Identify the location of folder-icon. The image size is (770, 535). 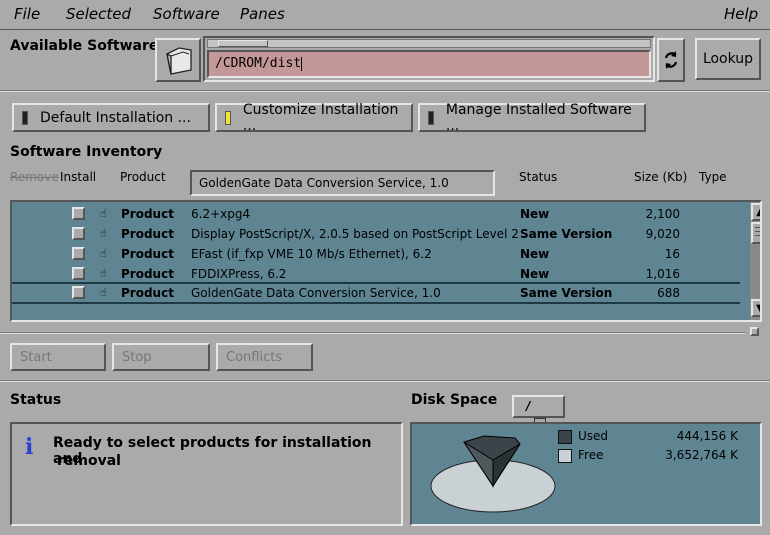
(179, 61).